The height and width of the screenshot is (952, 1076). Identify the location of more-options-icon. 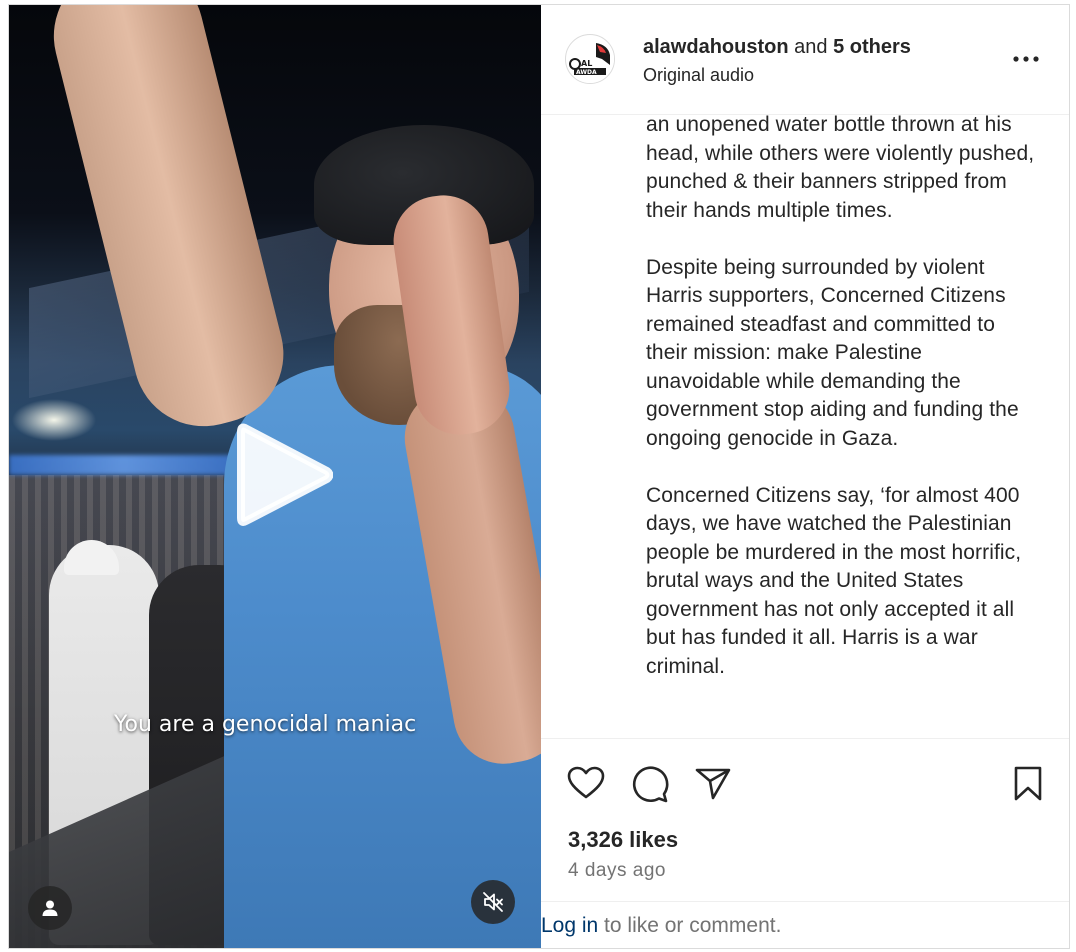
(1027, 59).